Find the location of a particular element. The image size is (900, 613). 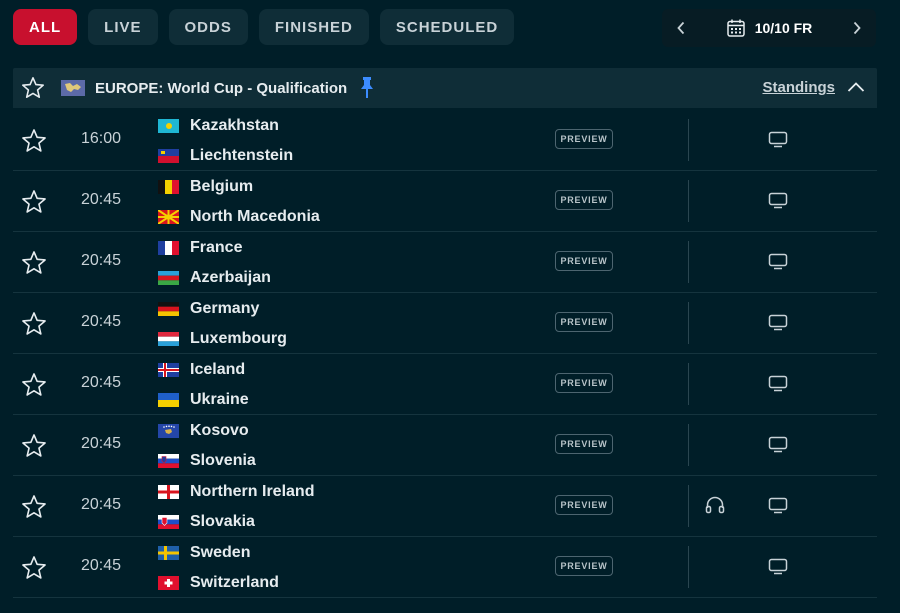

filter-bar: ALL LIVE ODDS FINISHED SCHEDULED is located at coordinates (264, 27).